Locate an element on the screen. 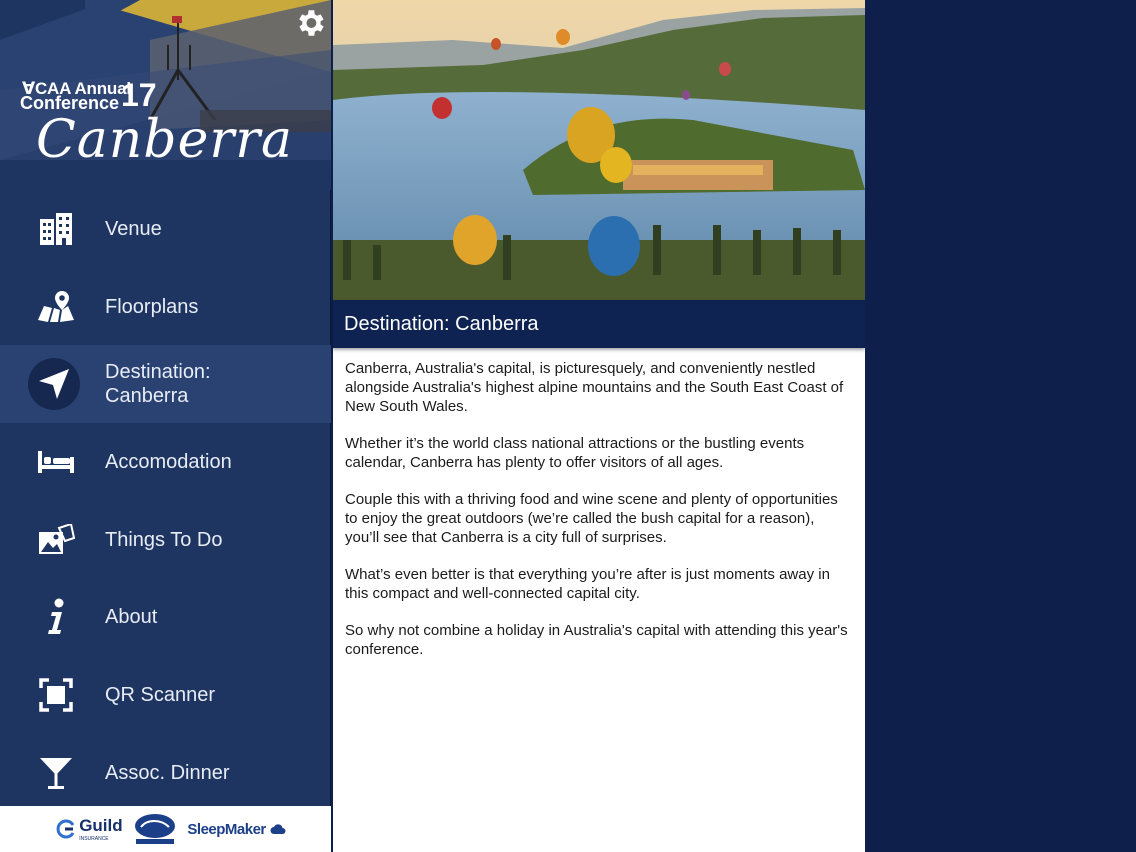 This screenshot has height=852, width=1136. sleepmaker-name: SleepMaker is located at coordinates (226, 829).